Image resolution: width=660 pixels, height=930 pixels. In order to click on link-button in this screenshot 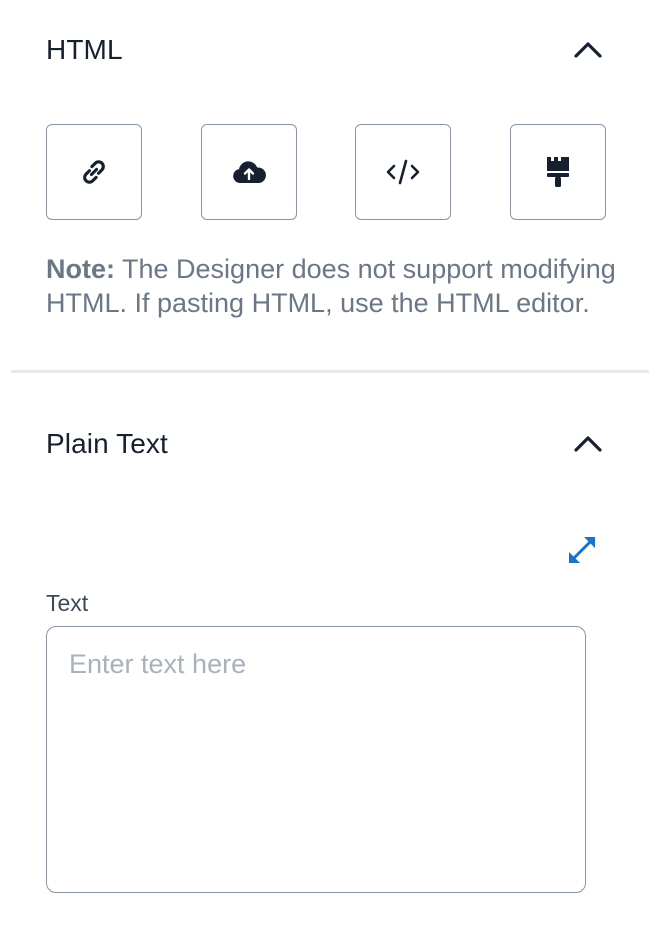, I will do `click(94, 172)`.